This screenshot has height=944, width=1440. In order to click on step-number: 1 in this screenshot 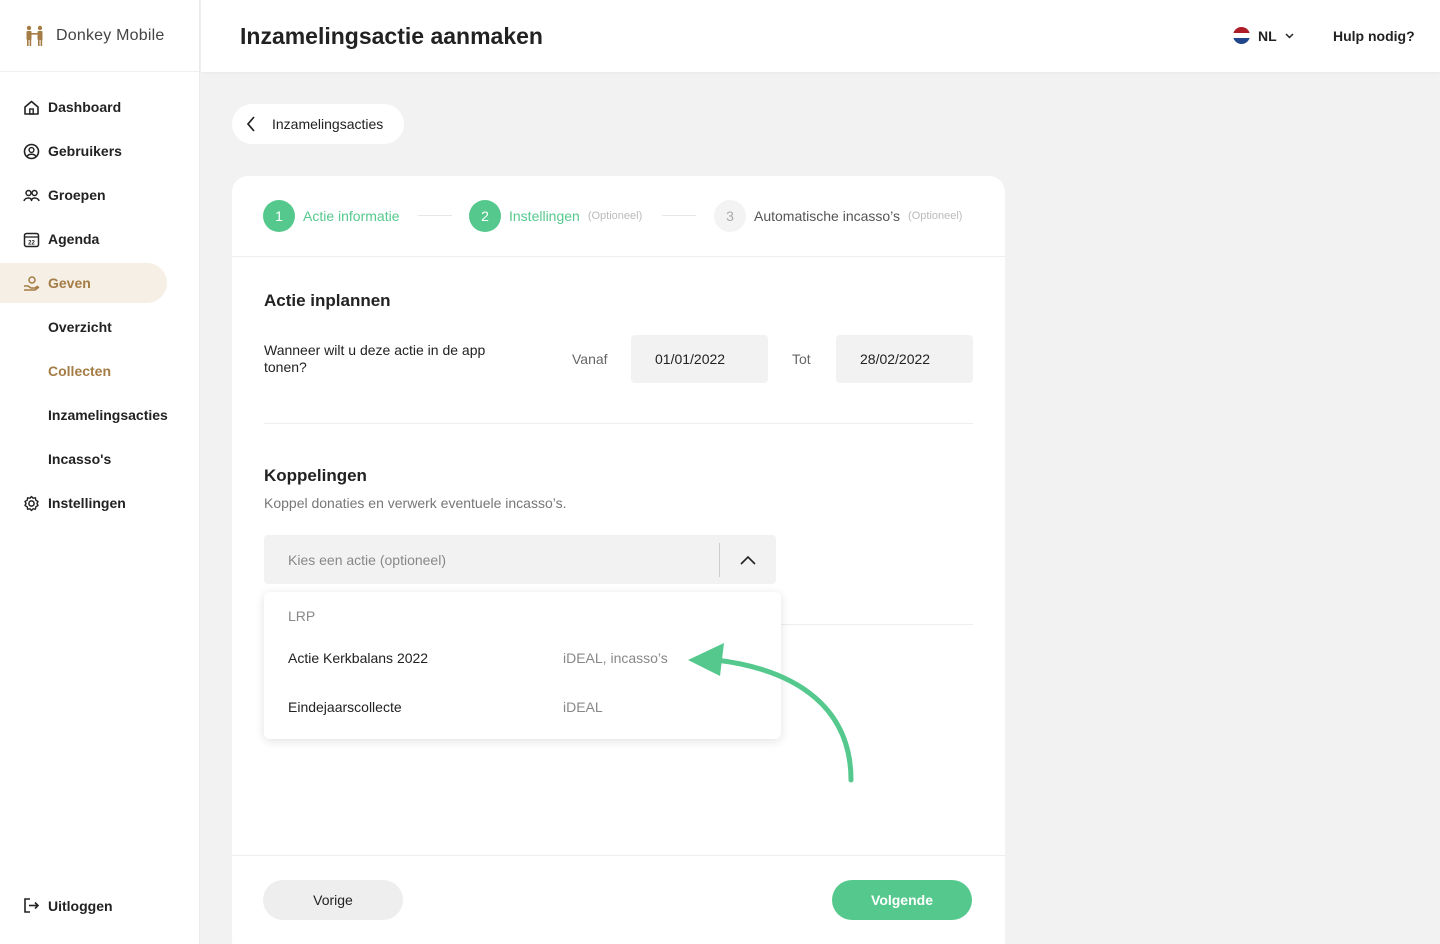, I will do `click(279, 216)`.